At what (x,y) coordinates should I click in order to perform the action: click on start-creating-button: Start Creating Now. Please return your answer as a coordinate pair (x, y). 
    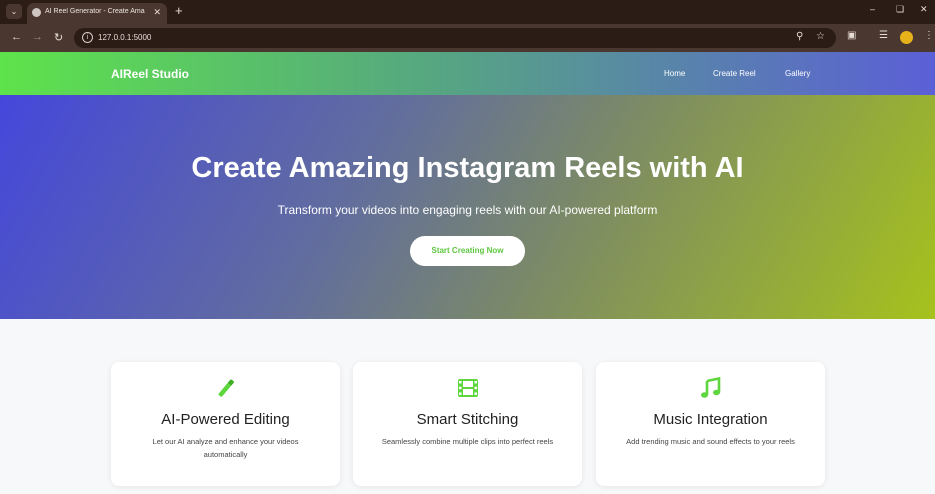
    Looking at the image, I should click on (467, 251).